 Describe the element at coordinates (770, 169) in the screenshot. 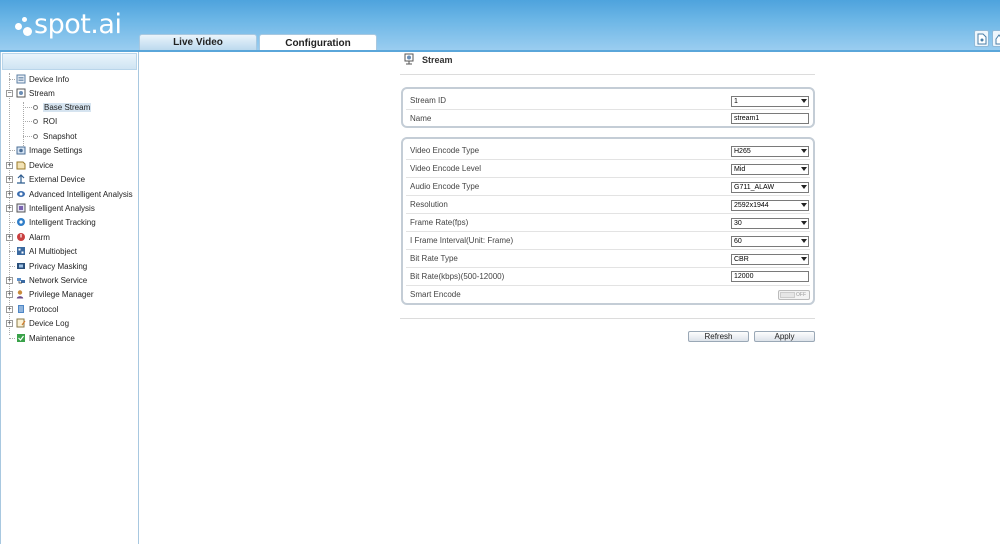

I see `video-encode-level-select: Mid` at that location.